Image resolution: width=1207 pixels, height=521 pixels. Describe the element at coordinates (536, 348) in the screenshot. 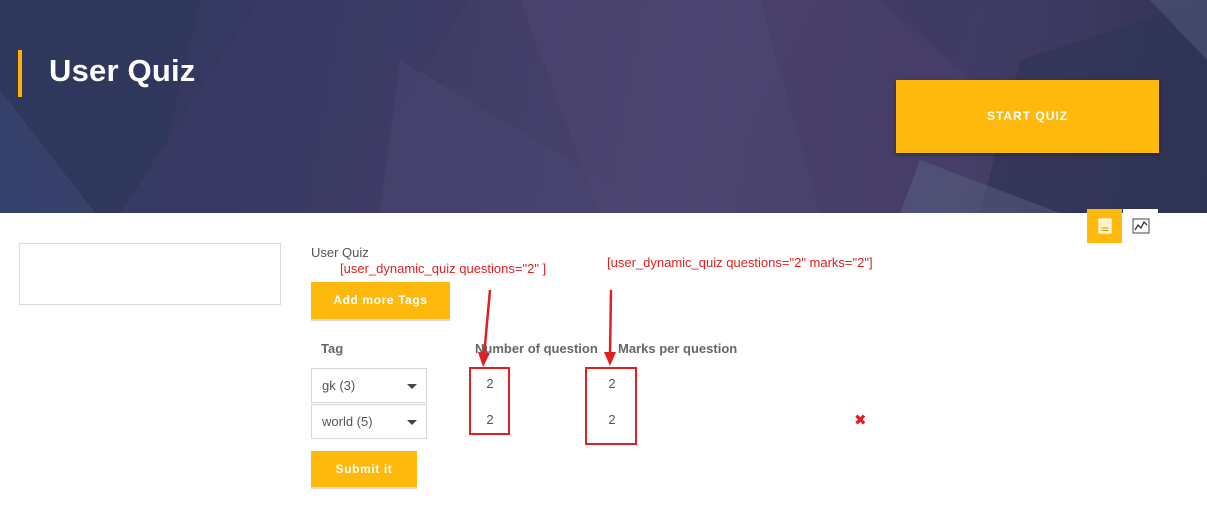

I see `column-header-number: Number of question` at that location.